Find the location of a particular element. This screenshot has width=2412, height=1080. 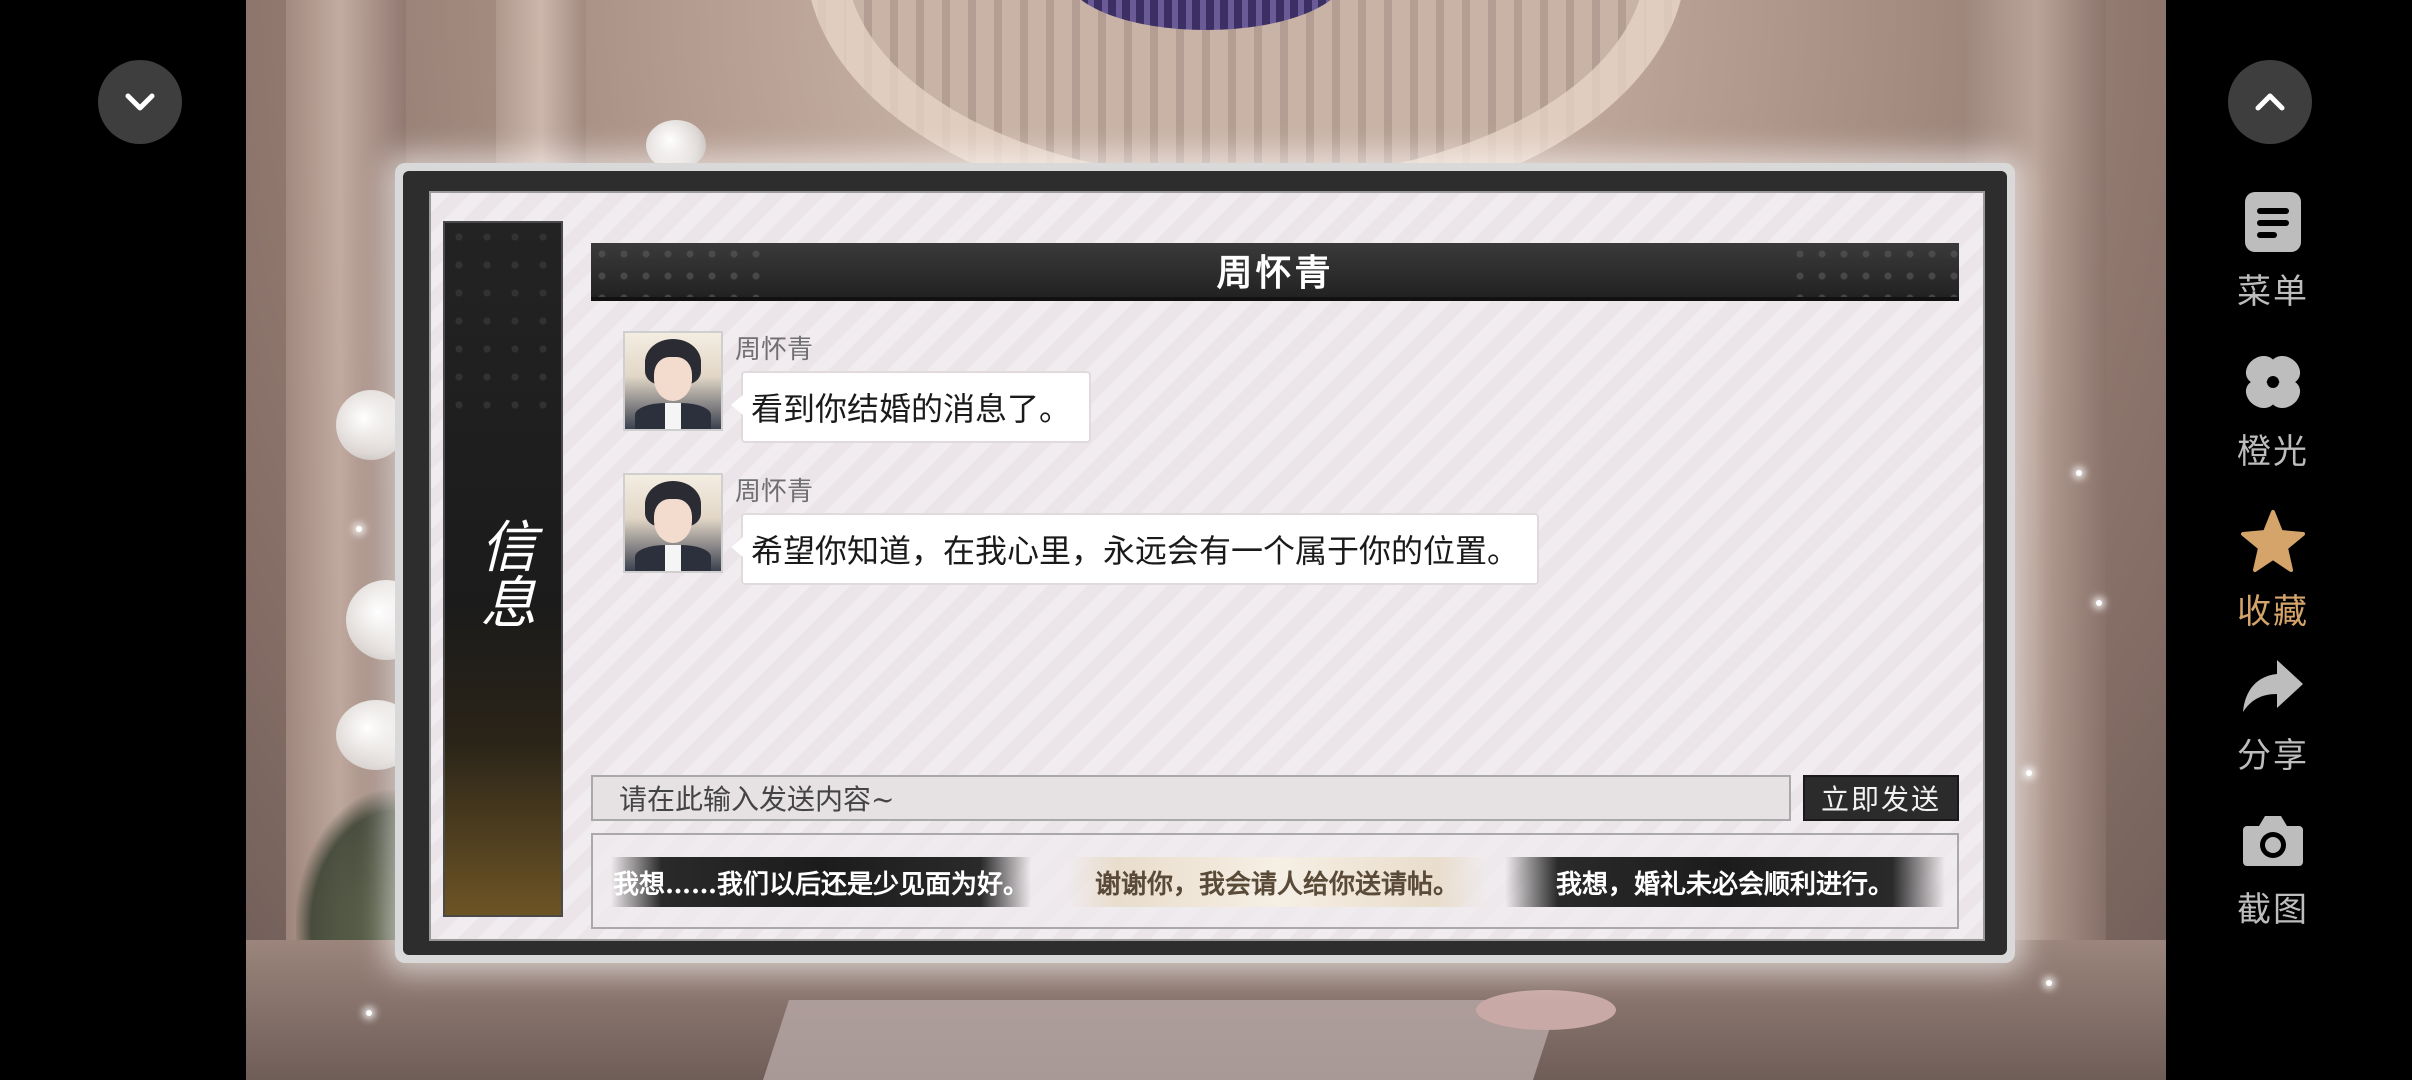

camera-icon is located at coordinates (2273, 840).